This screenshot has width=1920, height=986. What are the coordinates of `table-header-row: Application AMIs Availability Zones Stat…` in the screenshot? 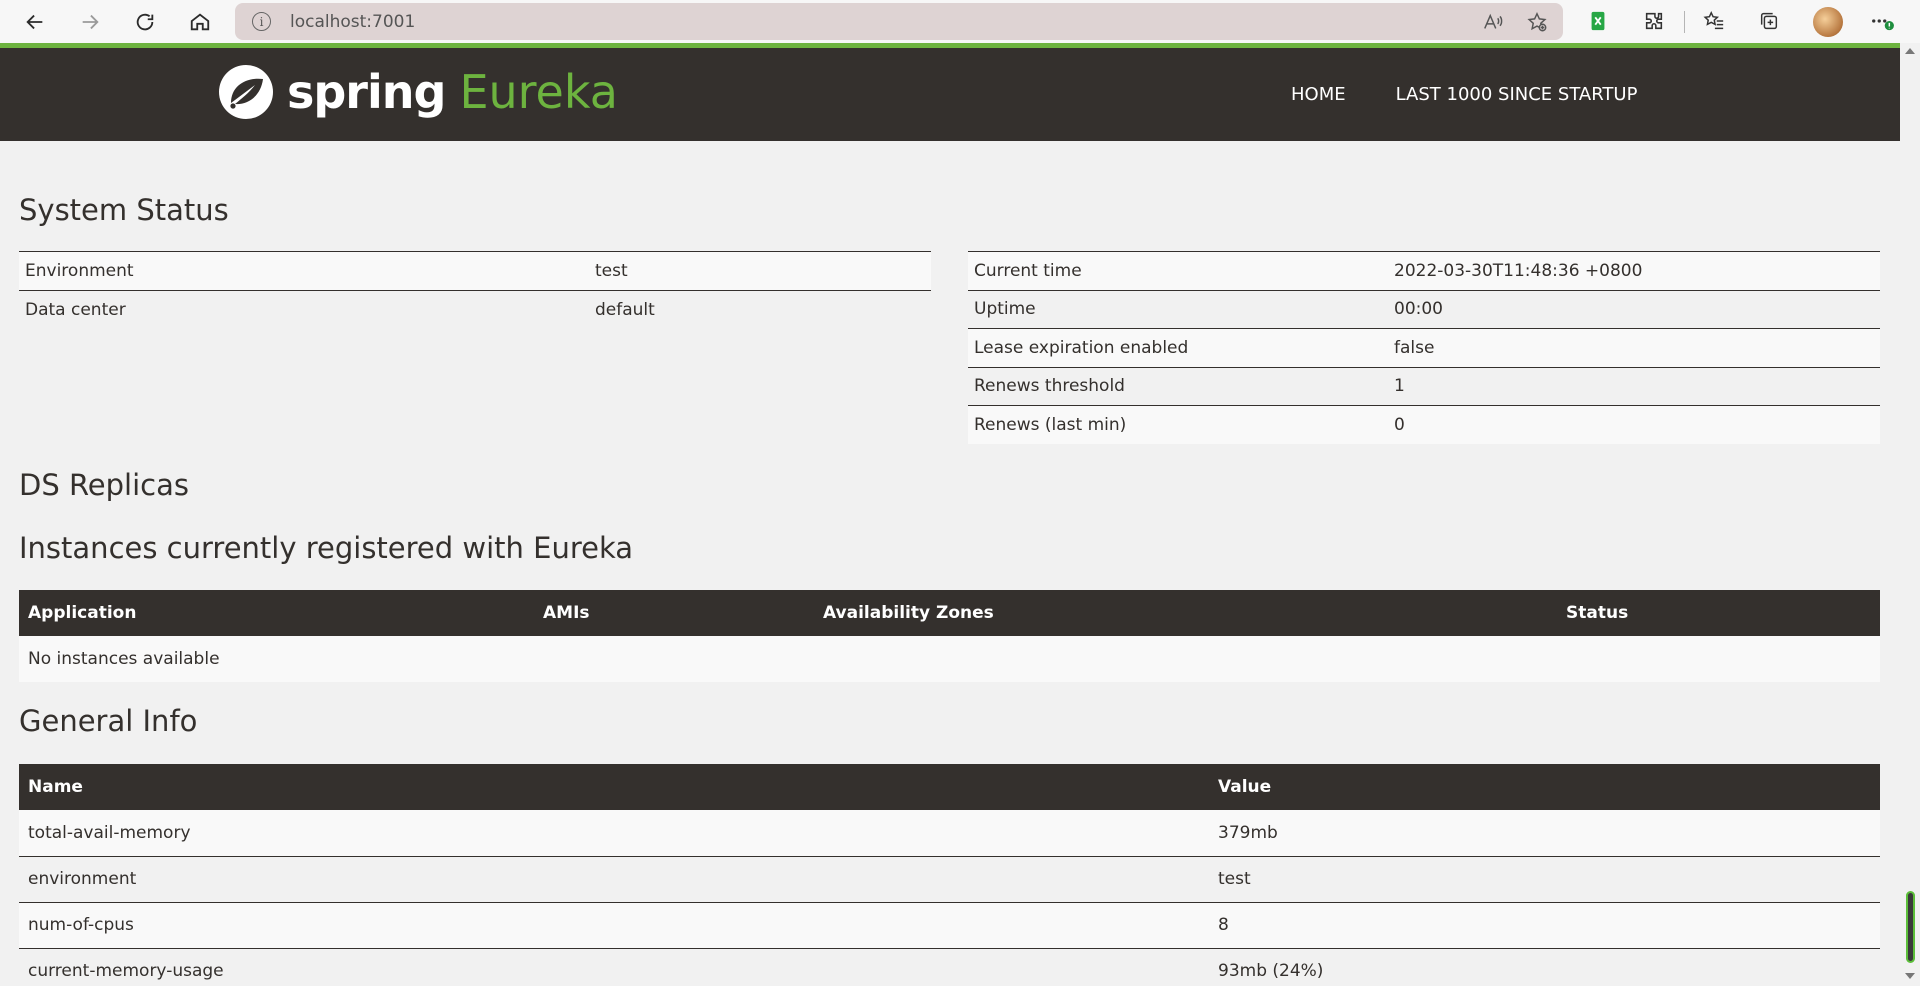 It's located at (949, 613).